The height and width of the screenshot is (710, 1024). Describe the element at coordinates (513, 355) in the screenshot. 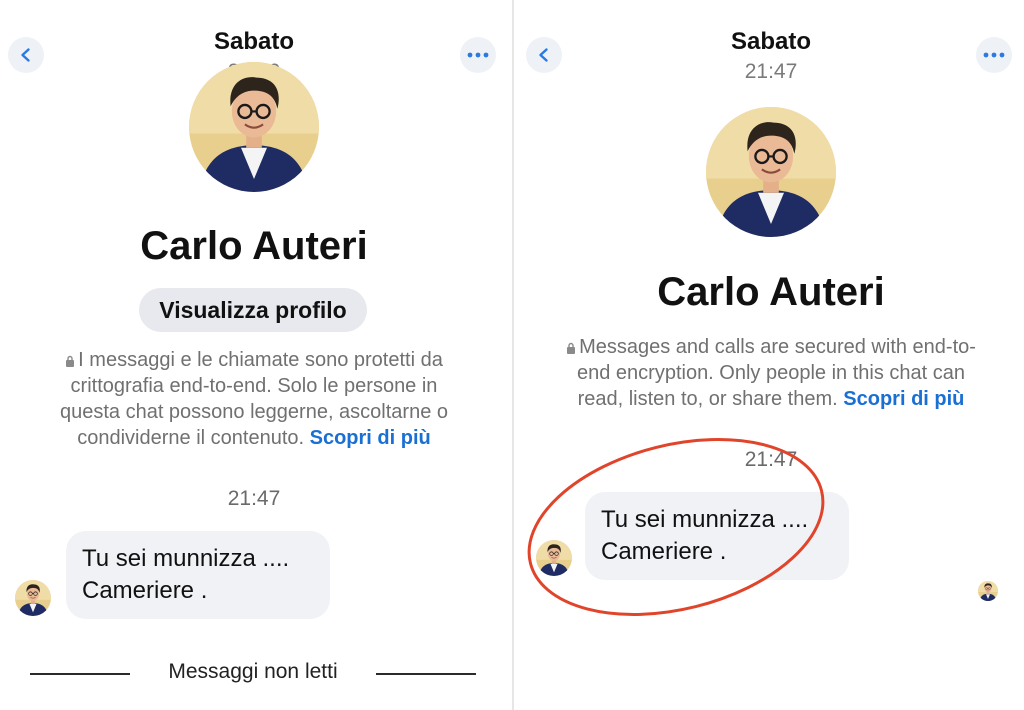

I see `panel-divider` at that location.